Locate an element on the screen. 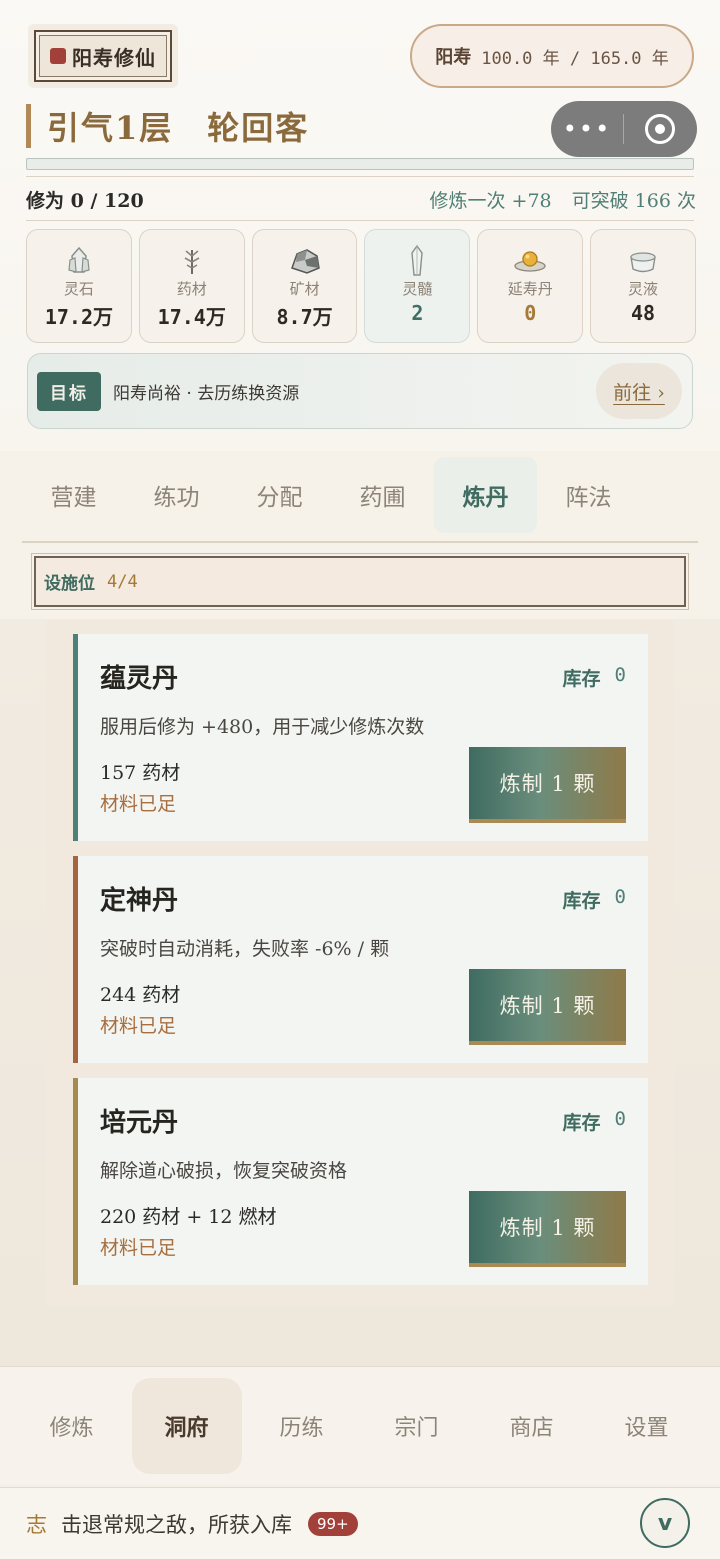 This screenshot has width=720, height=1559. bottom-nav: 修炼 洞府 历练 宗门 商店 设置 is located at coordinates (360, 1425).